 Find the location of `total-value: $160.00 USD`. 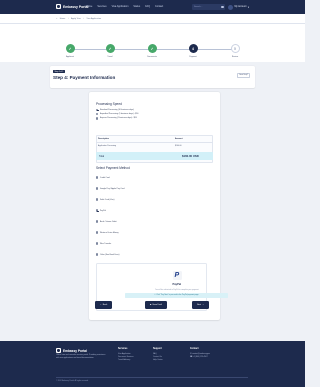

total-value: $160.00 USD is located at coordinates (190, 156).